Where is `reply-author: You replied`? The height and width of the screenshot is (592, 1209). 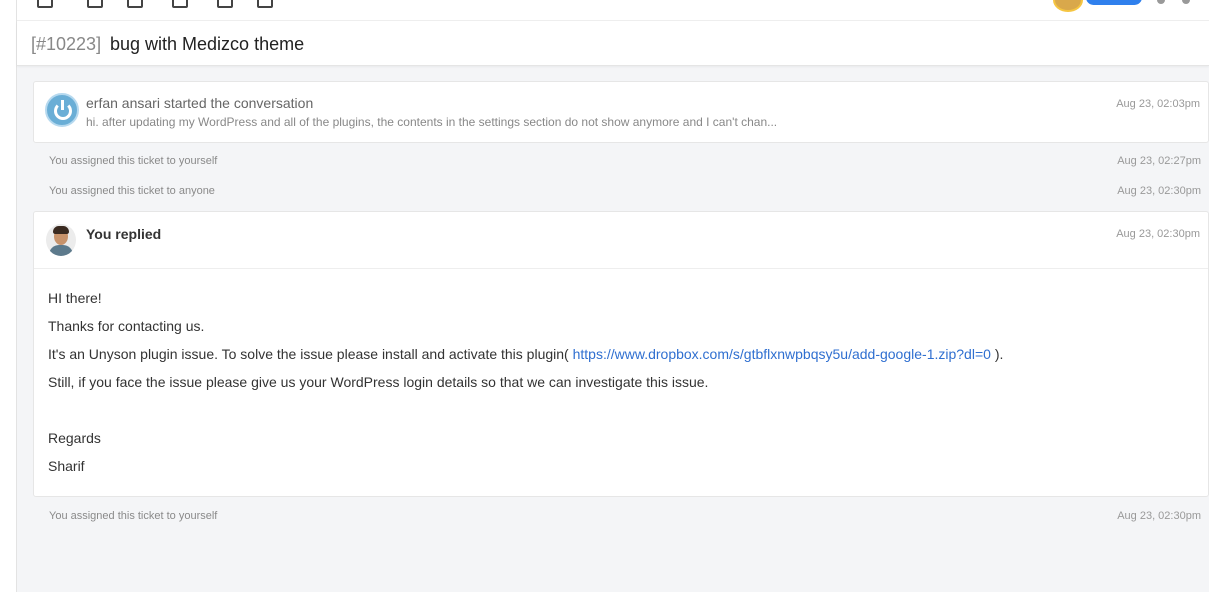 reply-author: You replied is located at coordinates (124, 234).